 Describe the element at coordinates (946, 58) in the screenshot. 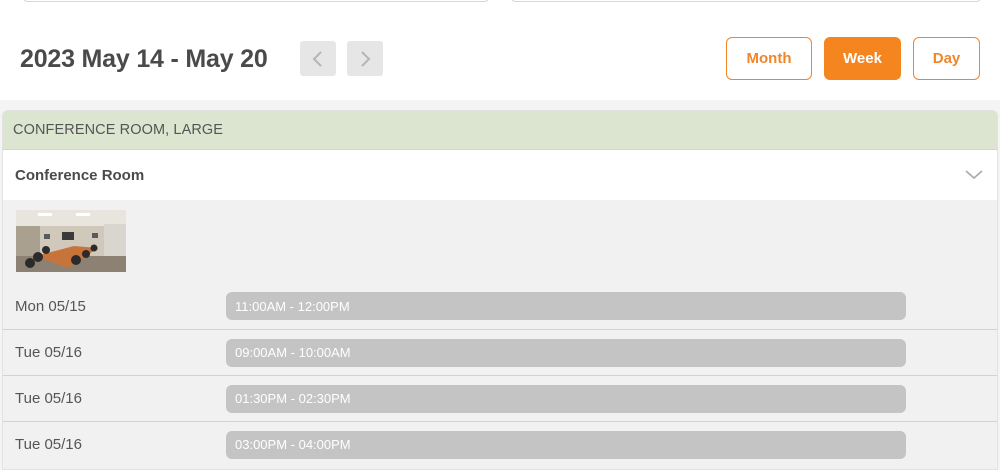

I see `day-view-button: Day` at that location.